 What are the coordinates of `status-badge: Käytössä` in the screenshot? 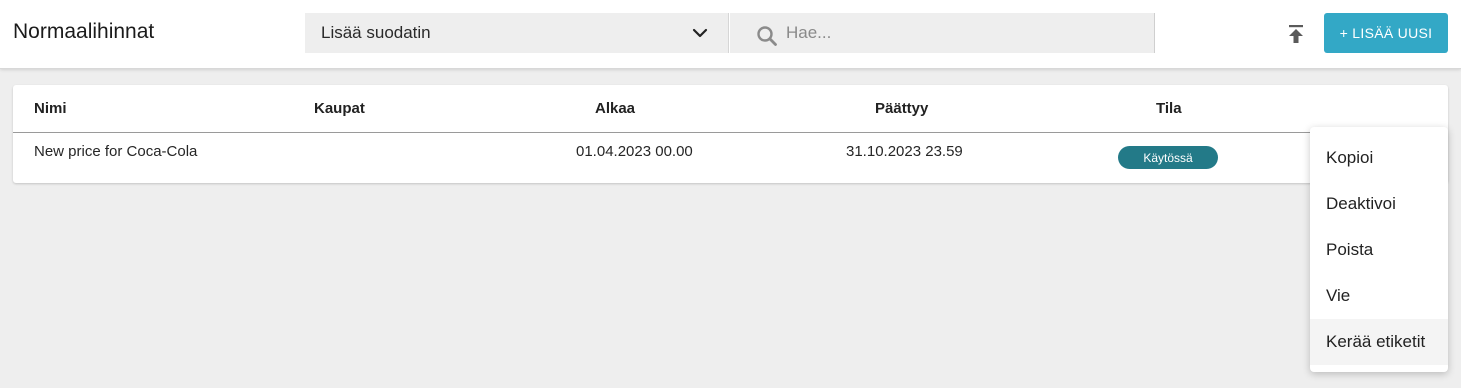 It's located at (1168, 157).